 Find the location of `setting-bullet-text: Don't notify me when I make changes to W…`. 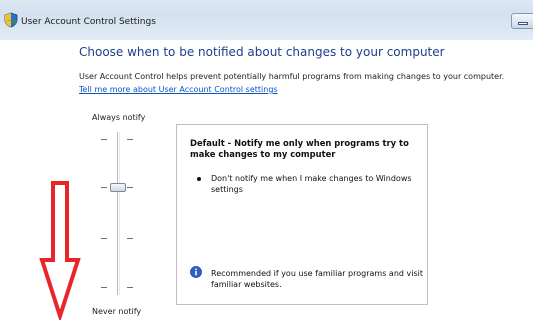

setting-bullet-text: Don't notify me when I make changes to W… is located at coordinates (311, 184).